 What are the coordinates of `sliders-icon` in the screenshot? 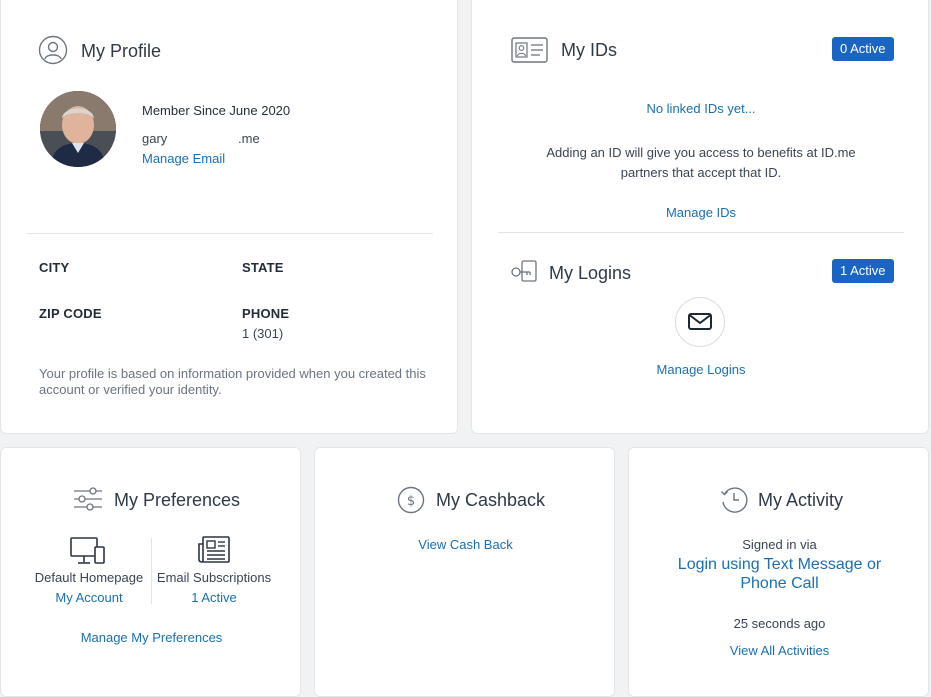 It's located at (88, 499).